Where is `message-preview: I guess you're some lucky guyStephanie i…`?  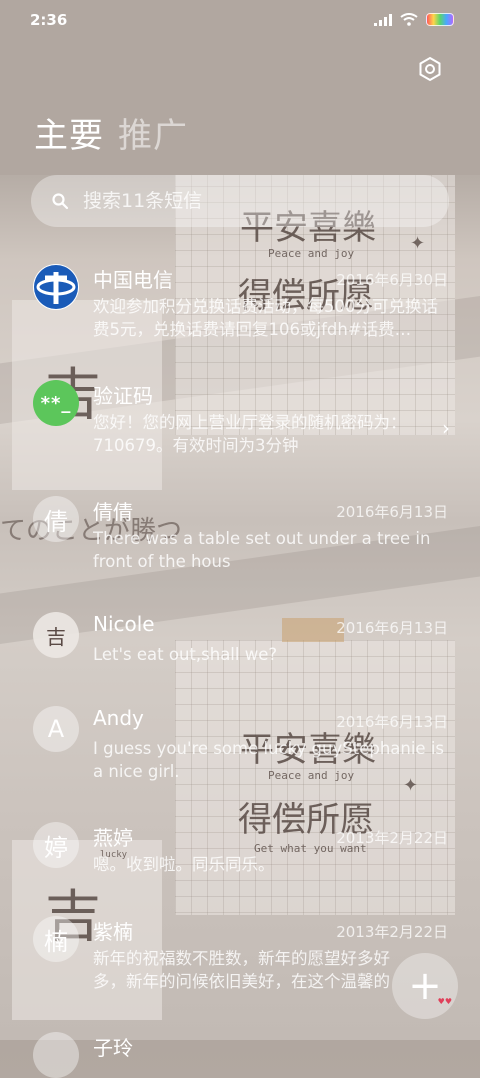
message-preview: I guess you're some lucky guyStephanie i… is located at coordinates (269, 760).